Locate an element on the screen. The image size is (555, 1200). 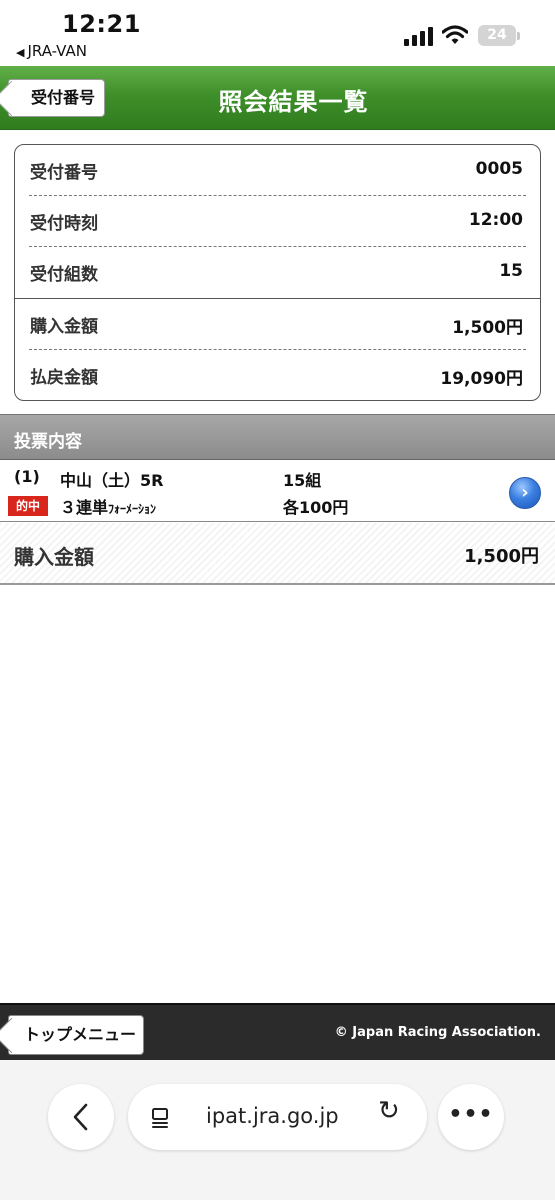
browser-toolbar: ipat.jra.go.jp ↻ ••• is located at coordinates (277, 1130).